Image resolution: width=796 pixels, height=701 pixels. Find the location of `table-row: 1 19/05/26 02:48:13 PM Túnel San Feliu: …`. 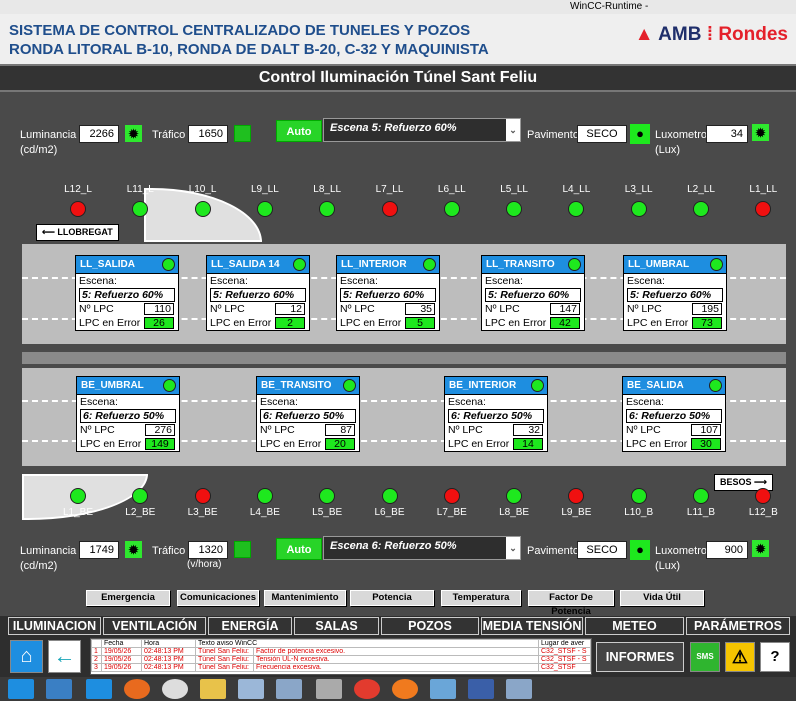

table-row: 1 19/05/26 02:48:13 PM Túnel San Feliu: … is located at coordinates (341, 651).